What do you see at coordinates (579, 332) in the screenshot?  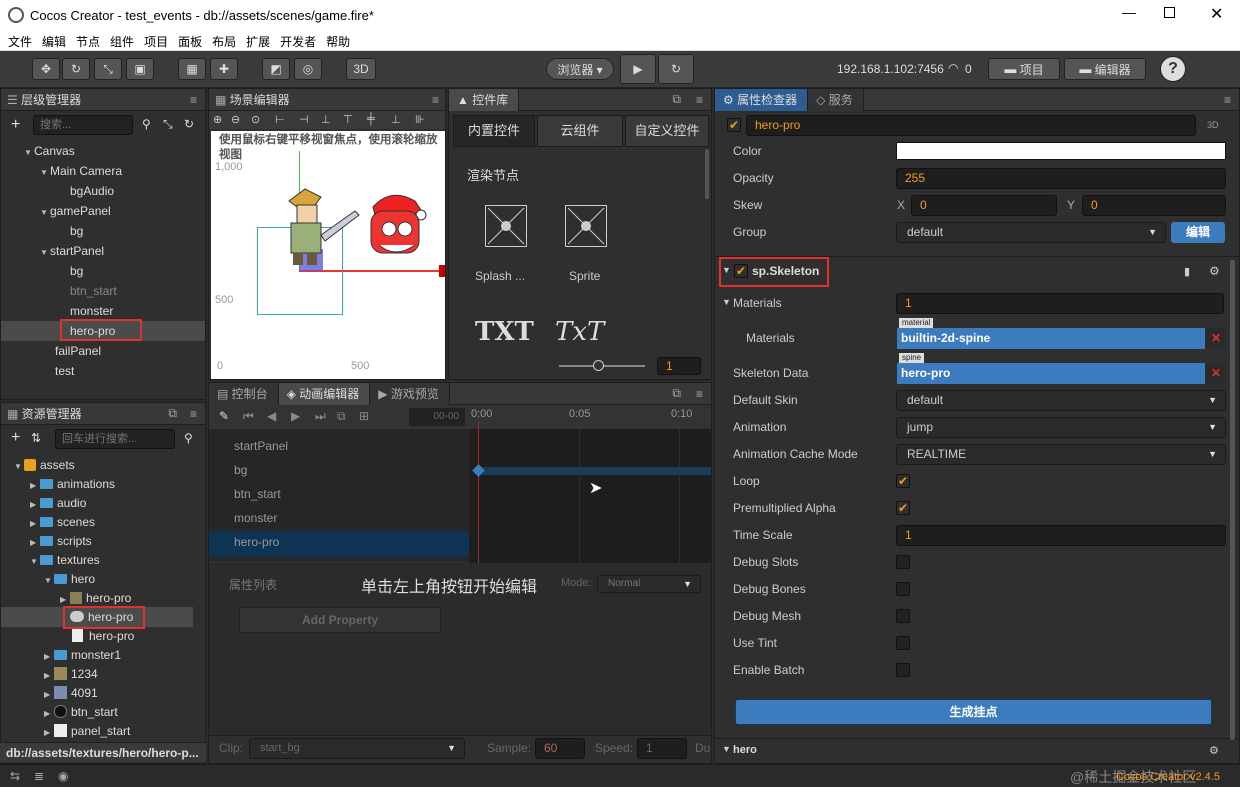 I see `richtext-control-icon: TxT` at bounding box center [579, 332].